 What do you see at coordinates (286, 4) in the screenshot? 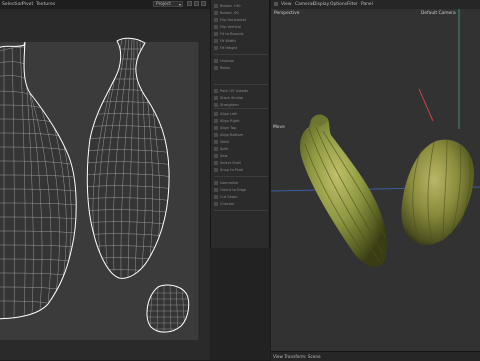
I see `viewport-menu-view: View` at bounding box center [286, 4].